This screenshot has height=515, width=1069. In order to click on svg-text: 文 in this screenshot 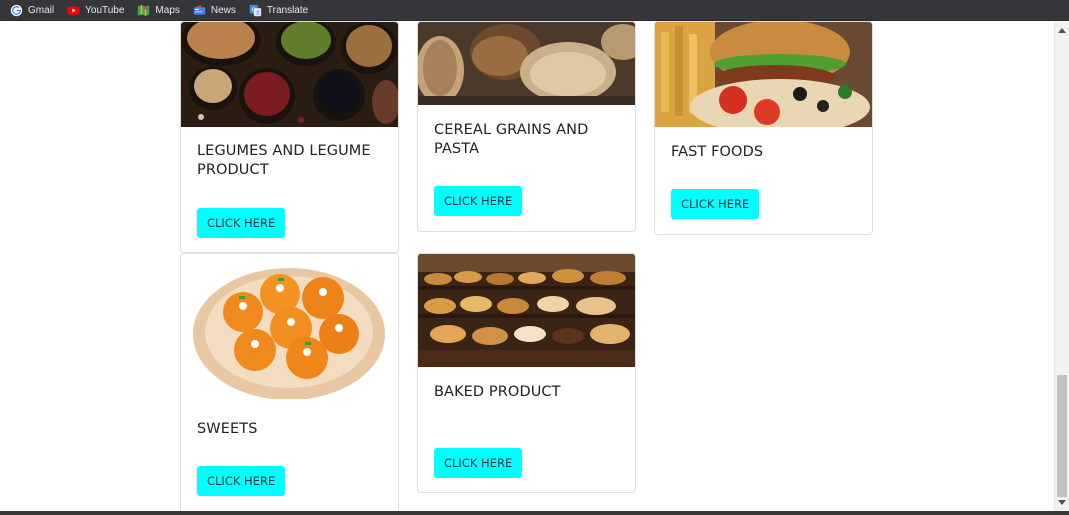, I will do `click(257, 12)`.